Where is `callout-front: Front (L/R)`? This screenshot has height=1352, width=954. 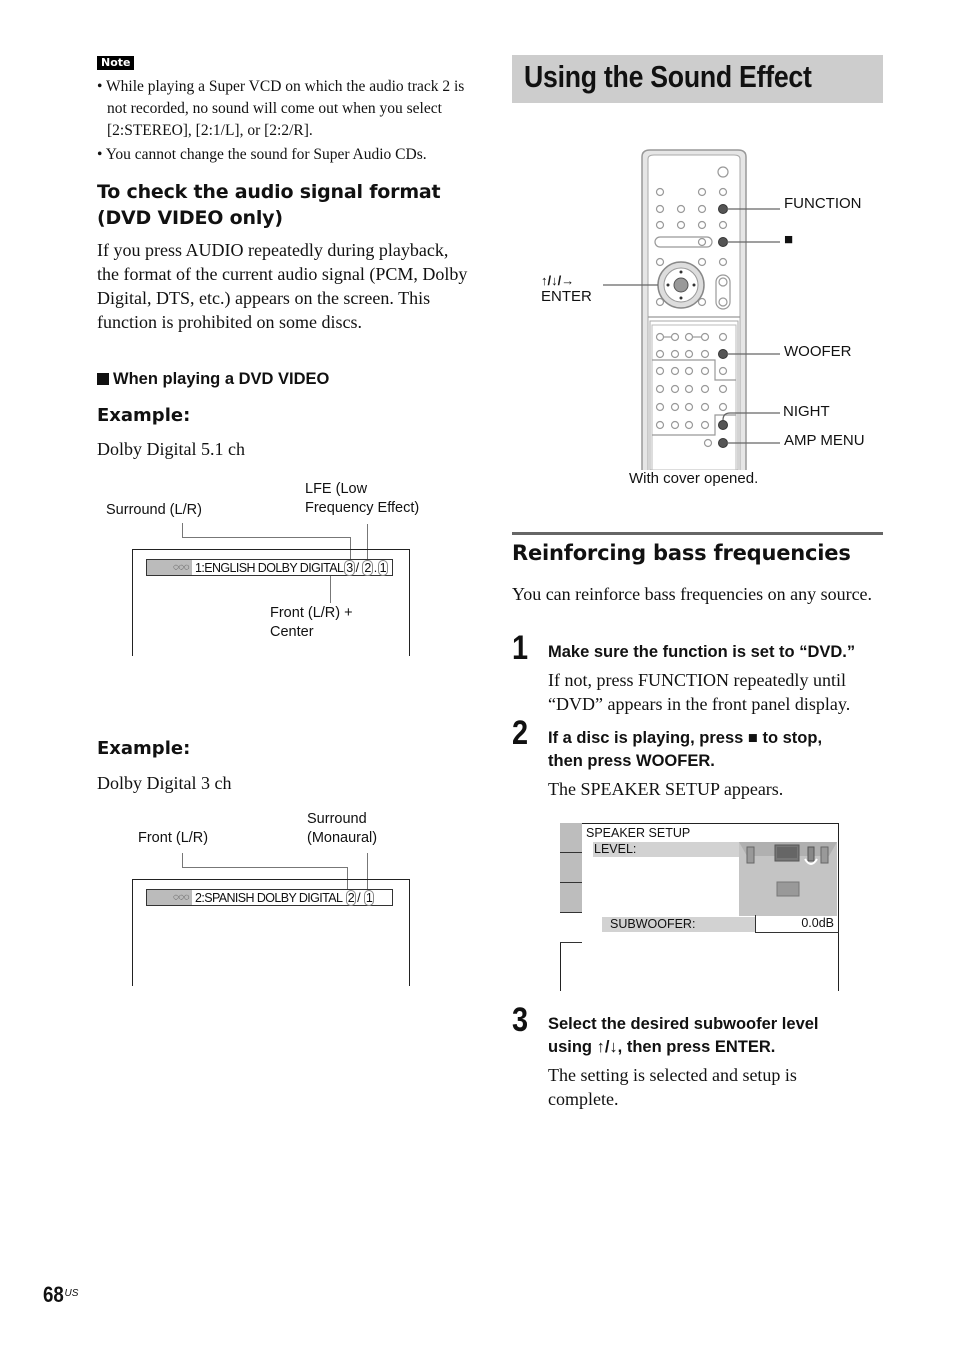
callout-front: Front (L/R) is located at coordinates (173, 838).